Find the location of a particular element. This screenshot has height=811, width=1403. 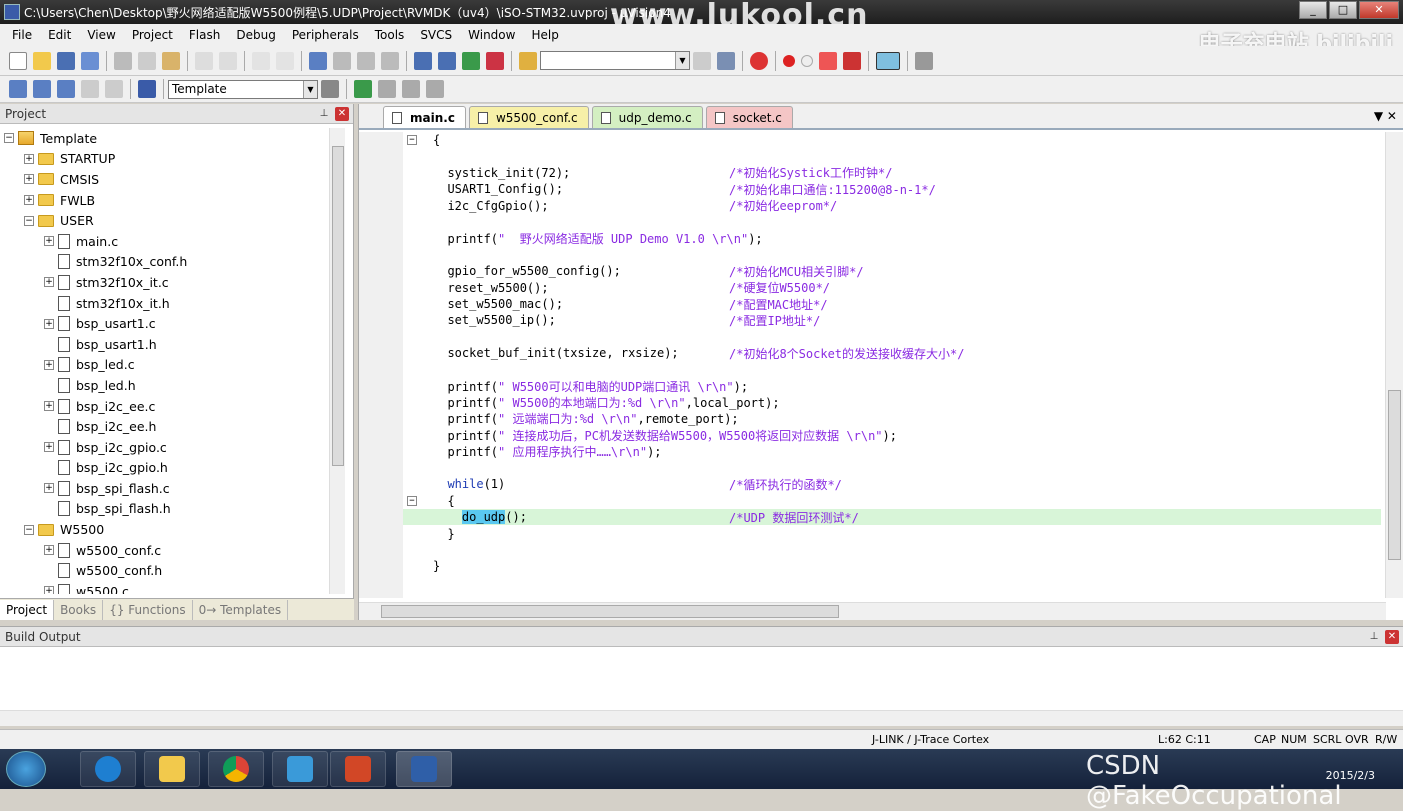

stop-build-icon is located at coordinates (114, 89).